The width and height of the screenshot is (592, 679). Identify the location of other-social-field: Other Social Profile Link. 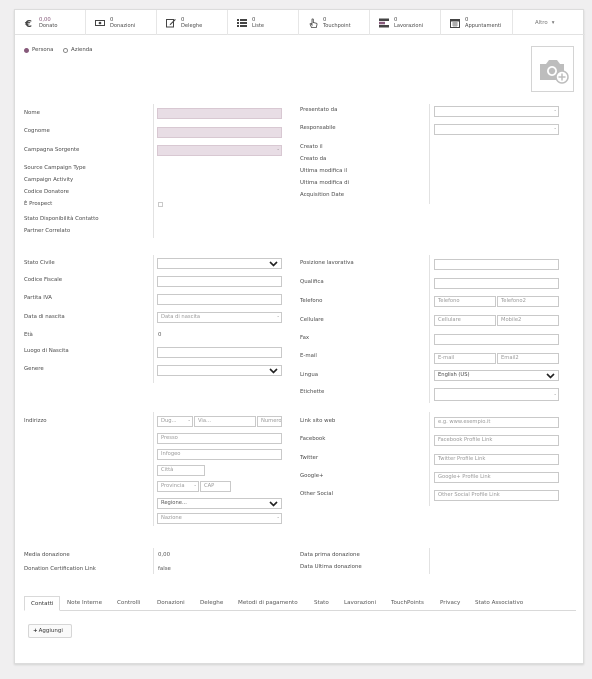
(496, 495).